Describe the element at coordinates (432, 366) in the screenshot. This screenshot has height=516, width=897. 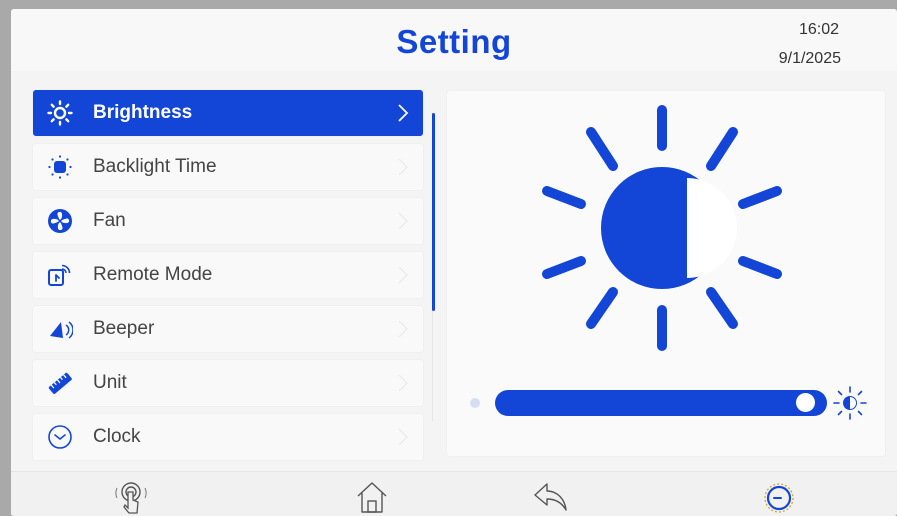
I see `menu-scroll-track` at that location.